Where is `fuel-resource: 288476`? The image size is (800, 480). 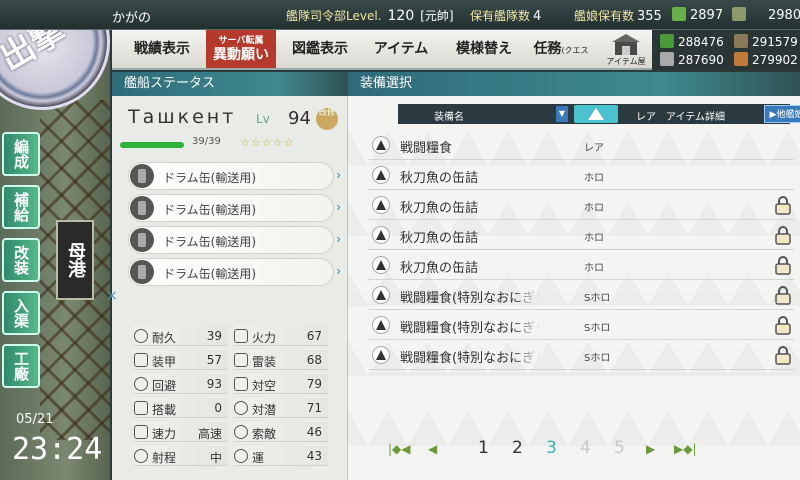
fuel-resource: 288476 is located at coordinates (692, 41).